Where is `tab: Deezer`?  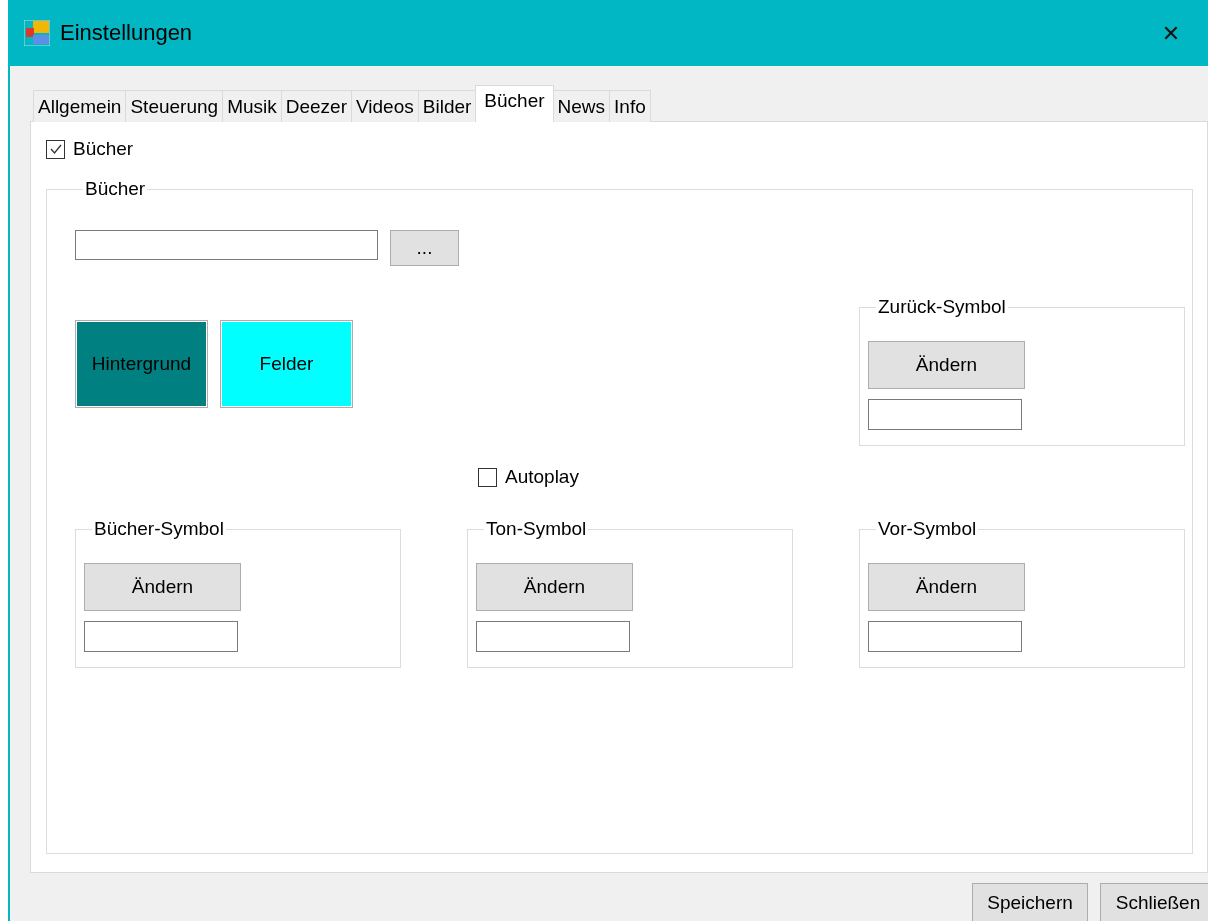 tab: Deezer is located at coordinates (316, 106).